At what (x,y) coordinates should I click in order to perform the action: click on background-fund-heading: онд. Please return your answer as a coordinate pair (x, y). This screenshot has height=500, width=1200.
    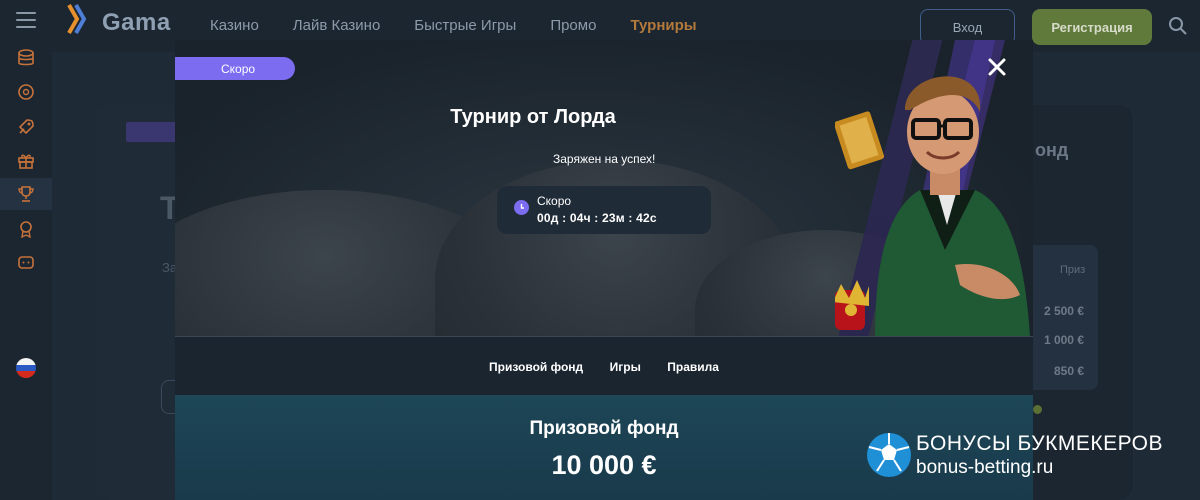
    Looking at the image, I should click on (1052, 150).